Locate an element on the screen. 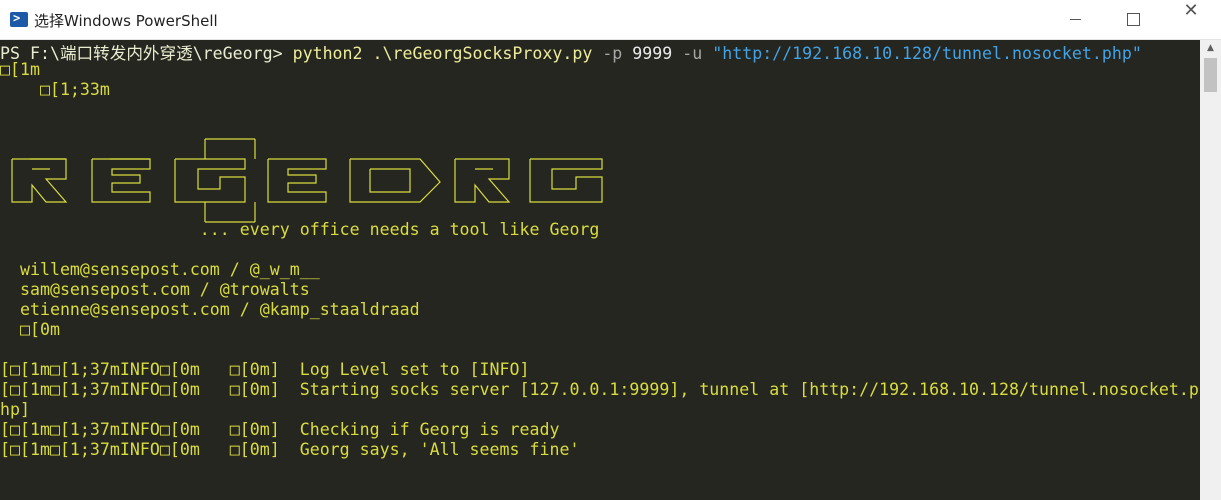 This screenshot has width=1221, height=500. vertical-scrollbar: ▲ is located at coordinates (1210, 270).